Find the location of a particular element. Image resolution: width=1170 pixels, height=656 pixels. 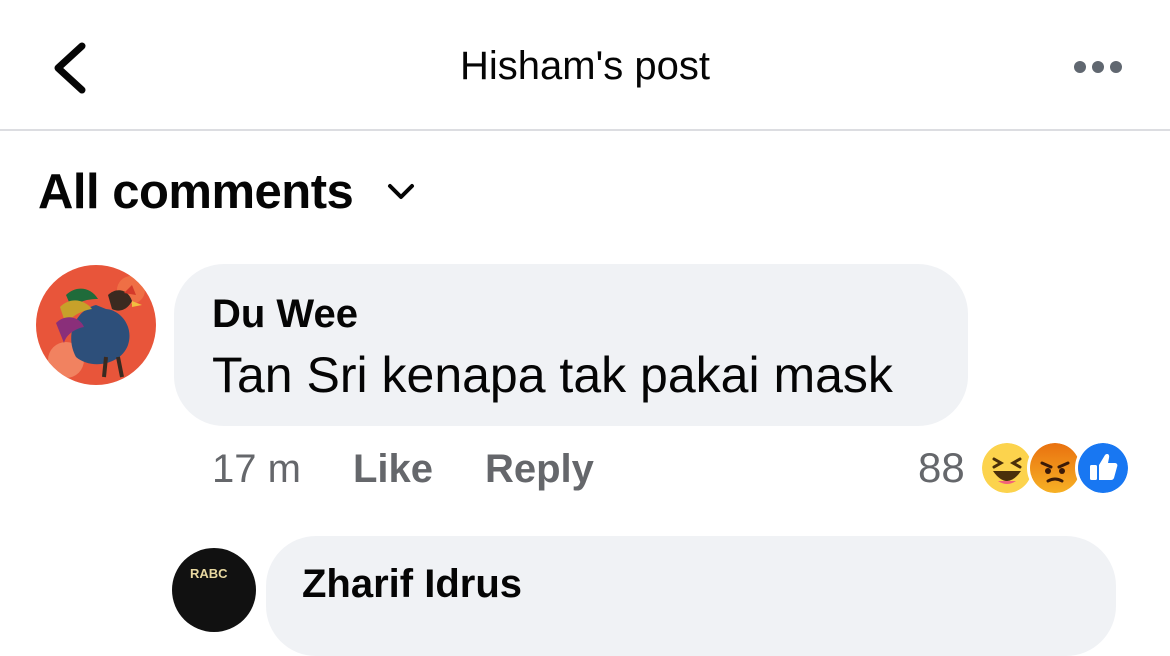

like-icon is located at coordinates (1102, 468).